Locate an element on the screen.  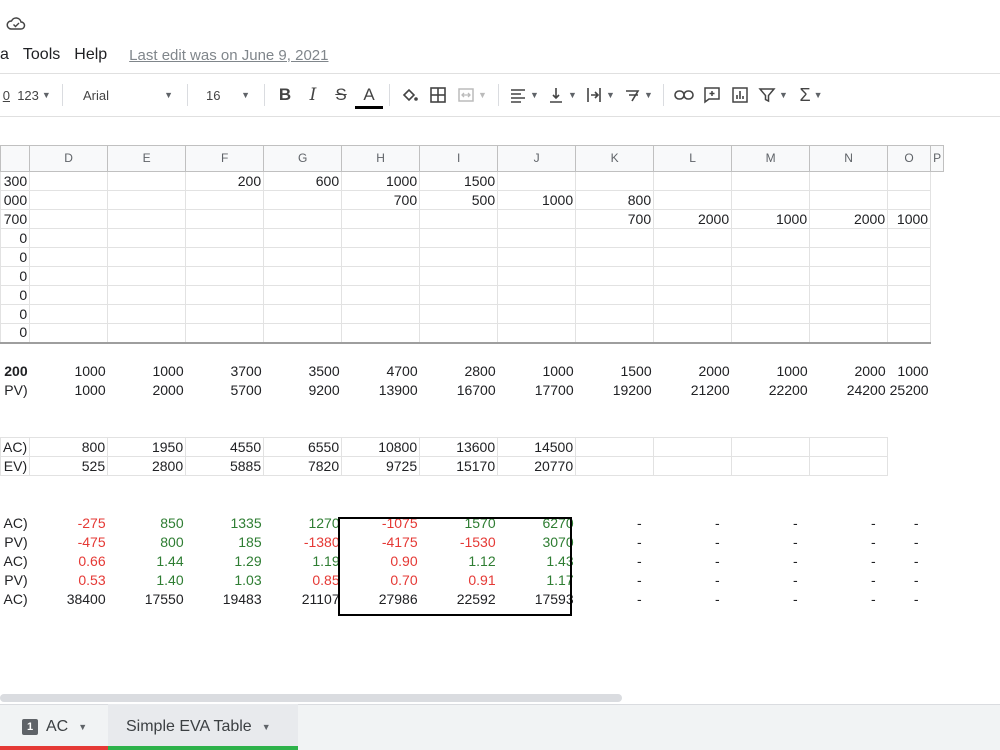
cell: 600 is located at coordinates (303, 181).